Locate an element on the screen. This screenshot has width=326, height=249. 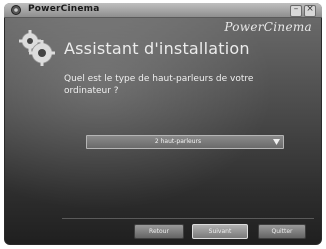
minimize-button: – is located at coordinates (296, 10).